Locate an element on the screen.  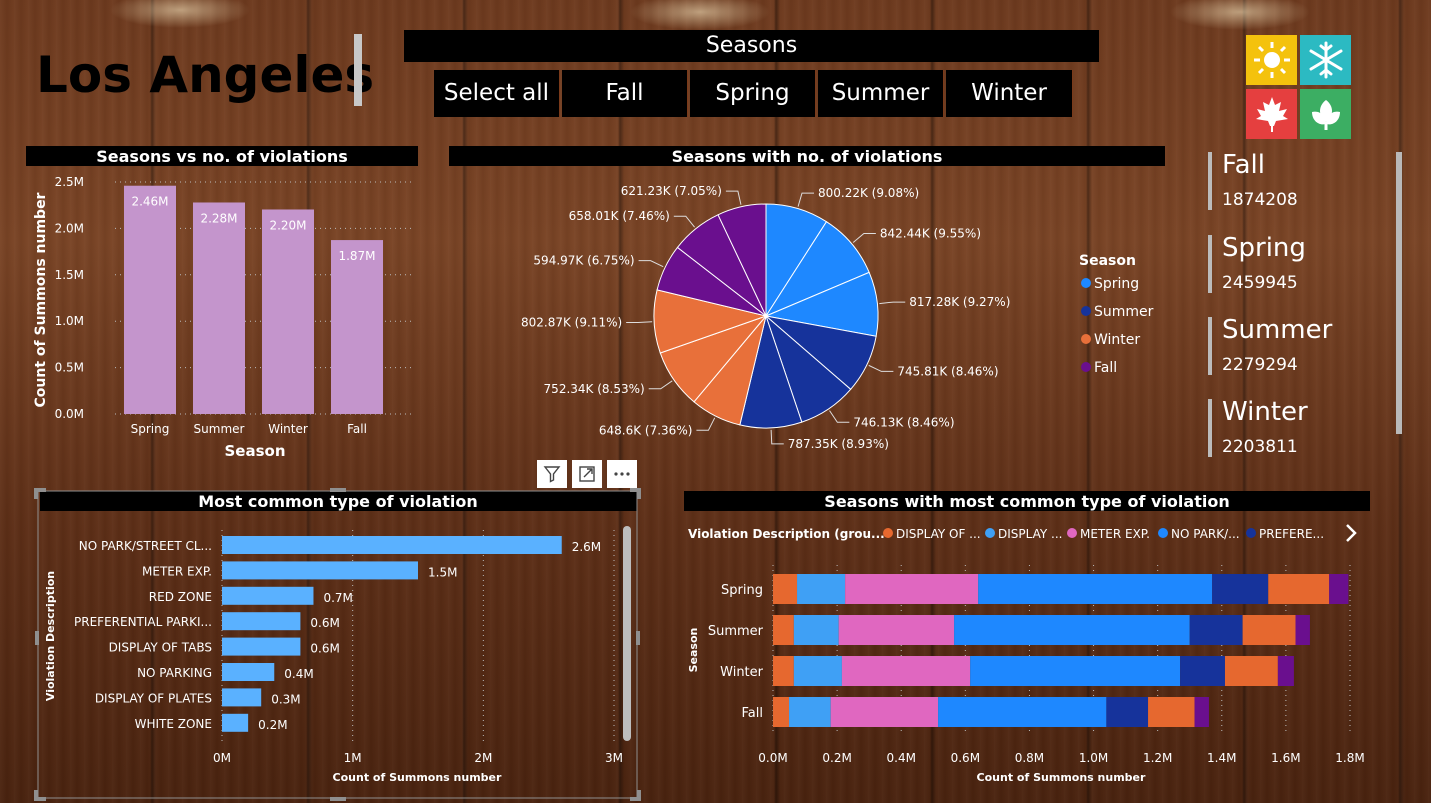
chart-title: Most common type of violation is located at coordinates (338, 501).